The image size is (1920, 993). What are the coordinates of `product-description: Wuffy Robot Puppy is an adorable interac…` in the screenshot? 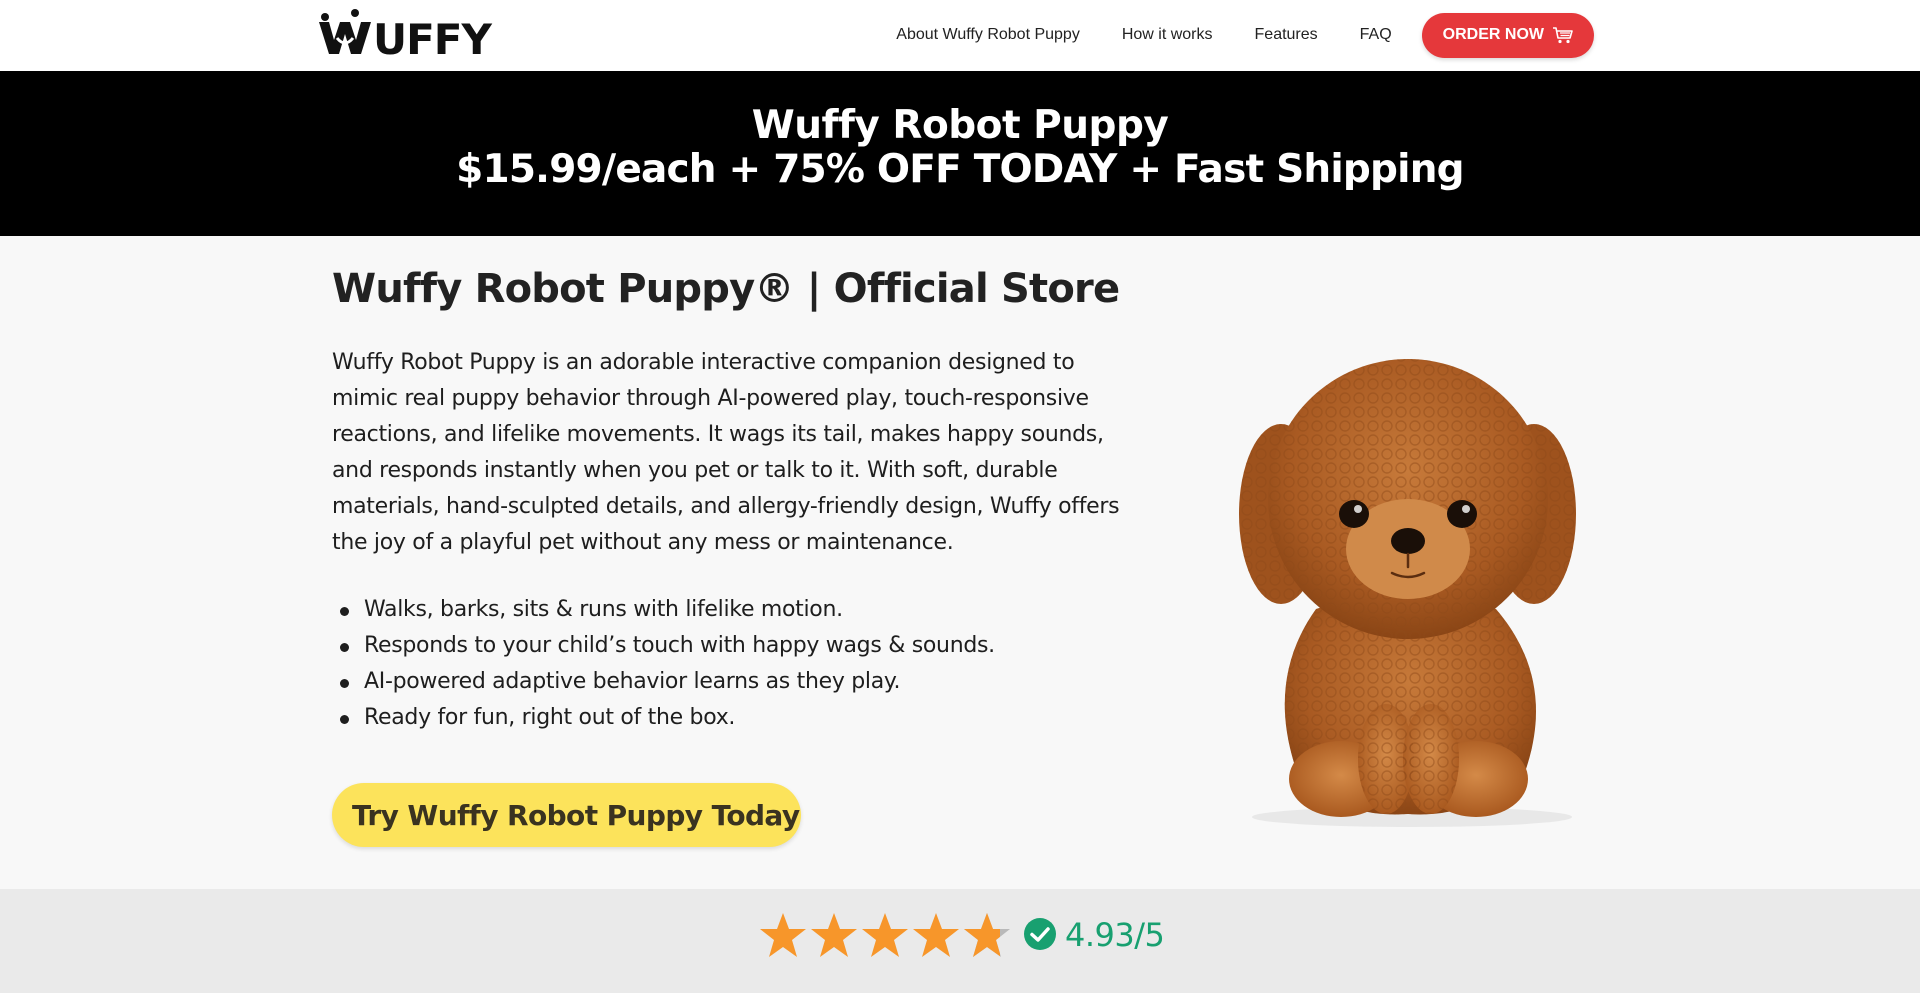 It's located at (726, 452).